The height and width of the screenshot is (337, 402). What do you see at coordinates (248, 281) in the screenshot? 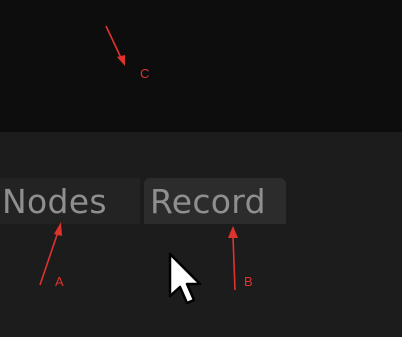
I see `annotation-label-b: B` at bounding box center [248, 281].